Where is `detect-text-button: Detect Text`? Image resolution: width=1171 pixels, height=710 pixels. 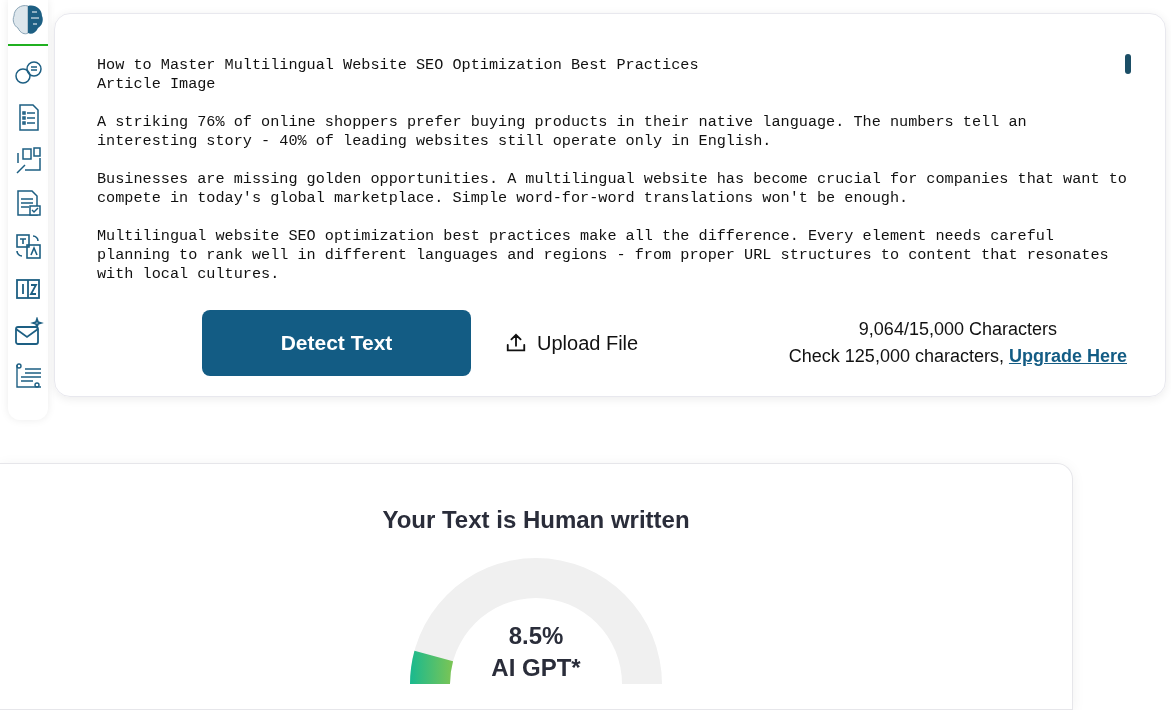
detect-text-button: Detect Text is located at coordinates (336, 343).